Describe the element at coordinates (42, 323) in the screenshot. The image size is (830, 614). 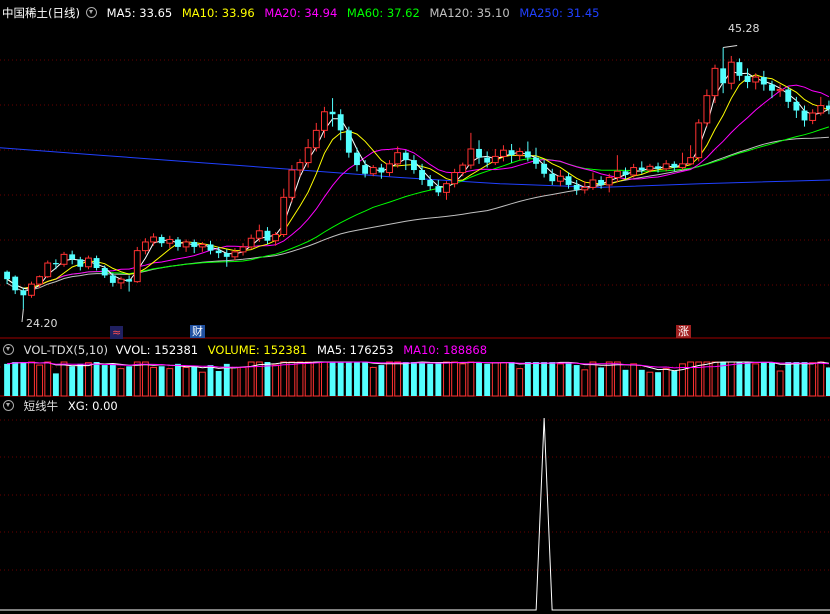
I see `low-price-label: 24.20` at that location.